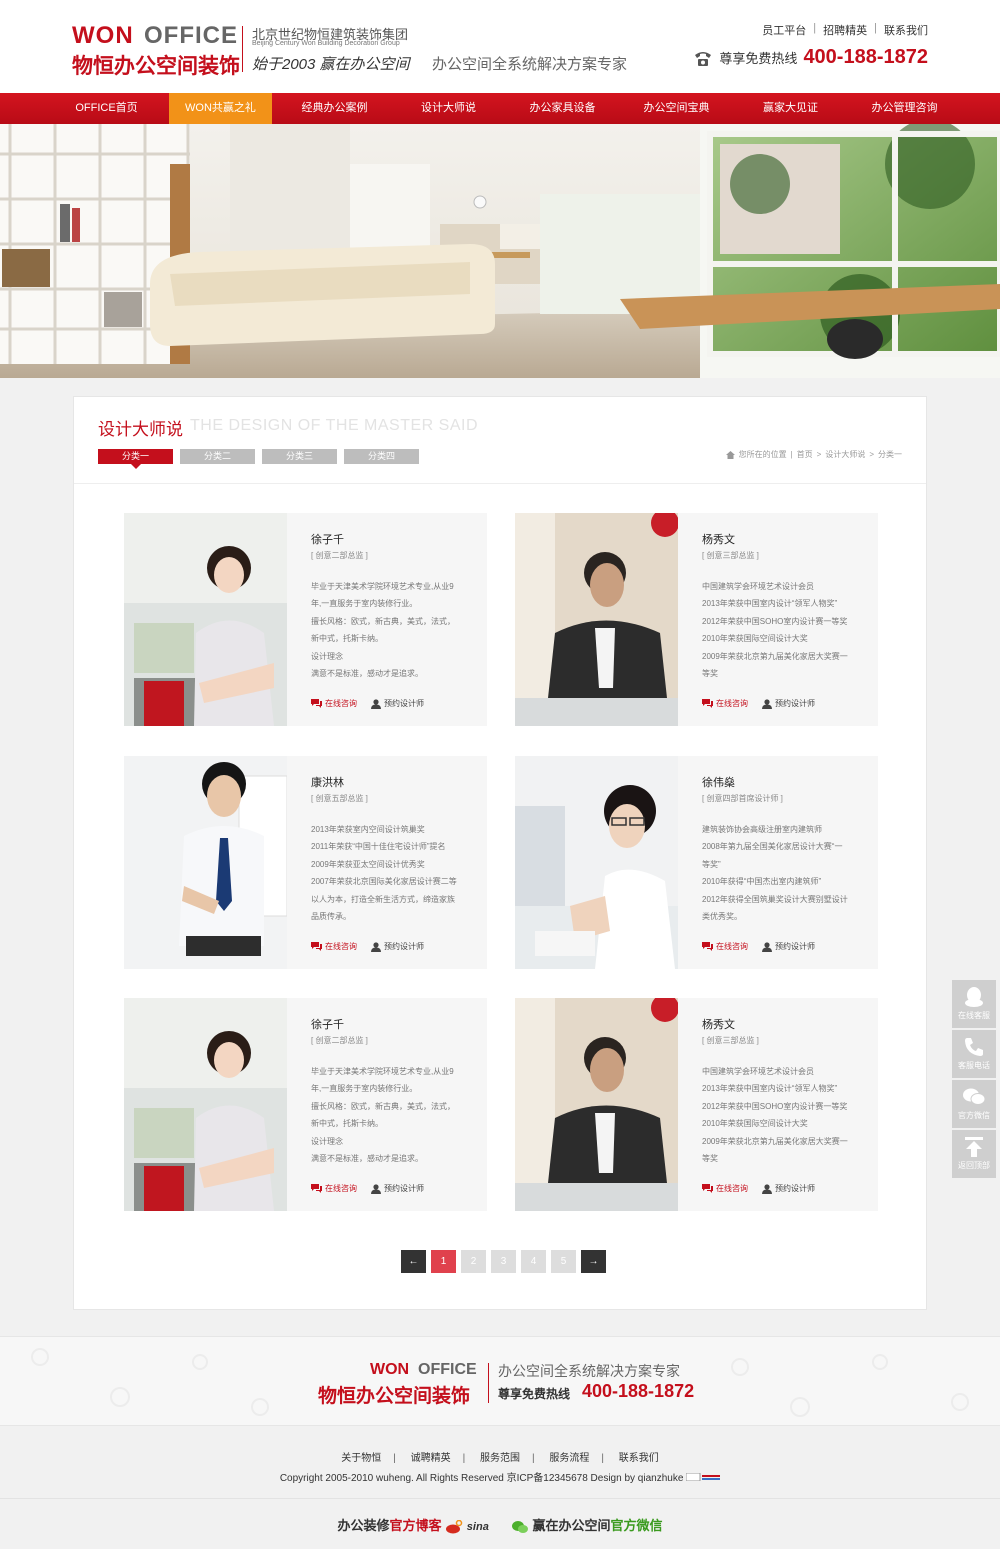 Image resolution: width=1000 pixels, height=1549 pixels. Describe the element at coordinates (790, 108) in the screenshot. I see `nav-item-testimonials: 赢家大见证` at that location.